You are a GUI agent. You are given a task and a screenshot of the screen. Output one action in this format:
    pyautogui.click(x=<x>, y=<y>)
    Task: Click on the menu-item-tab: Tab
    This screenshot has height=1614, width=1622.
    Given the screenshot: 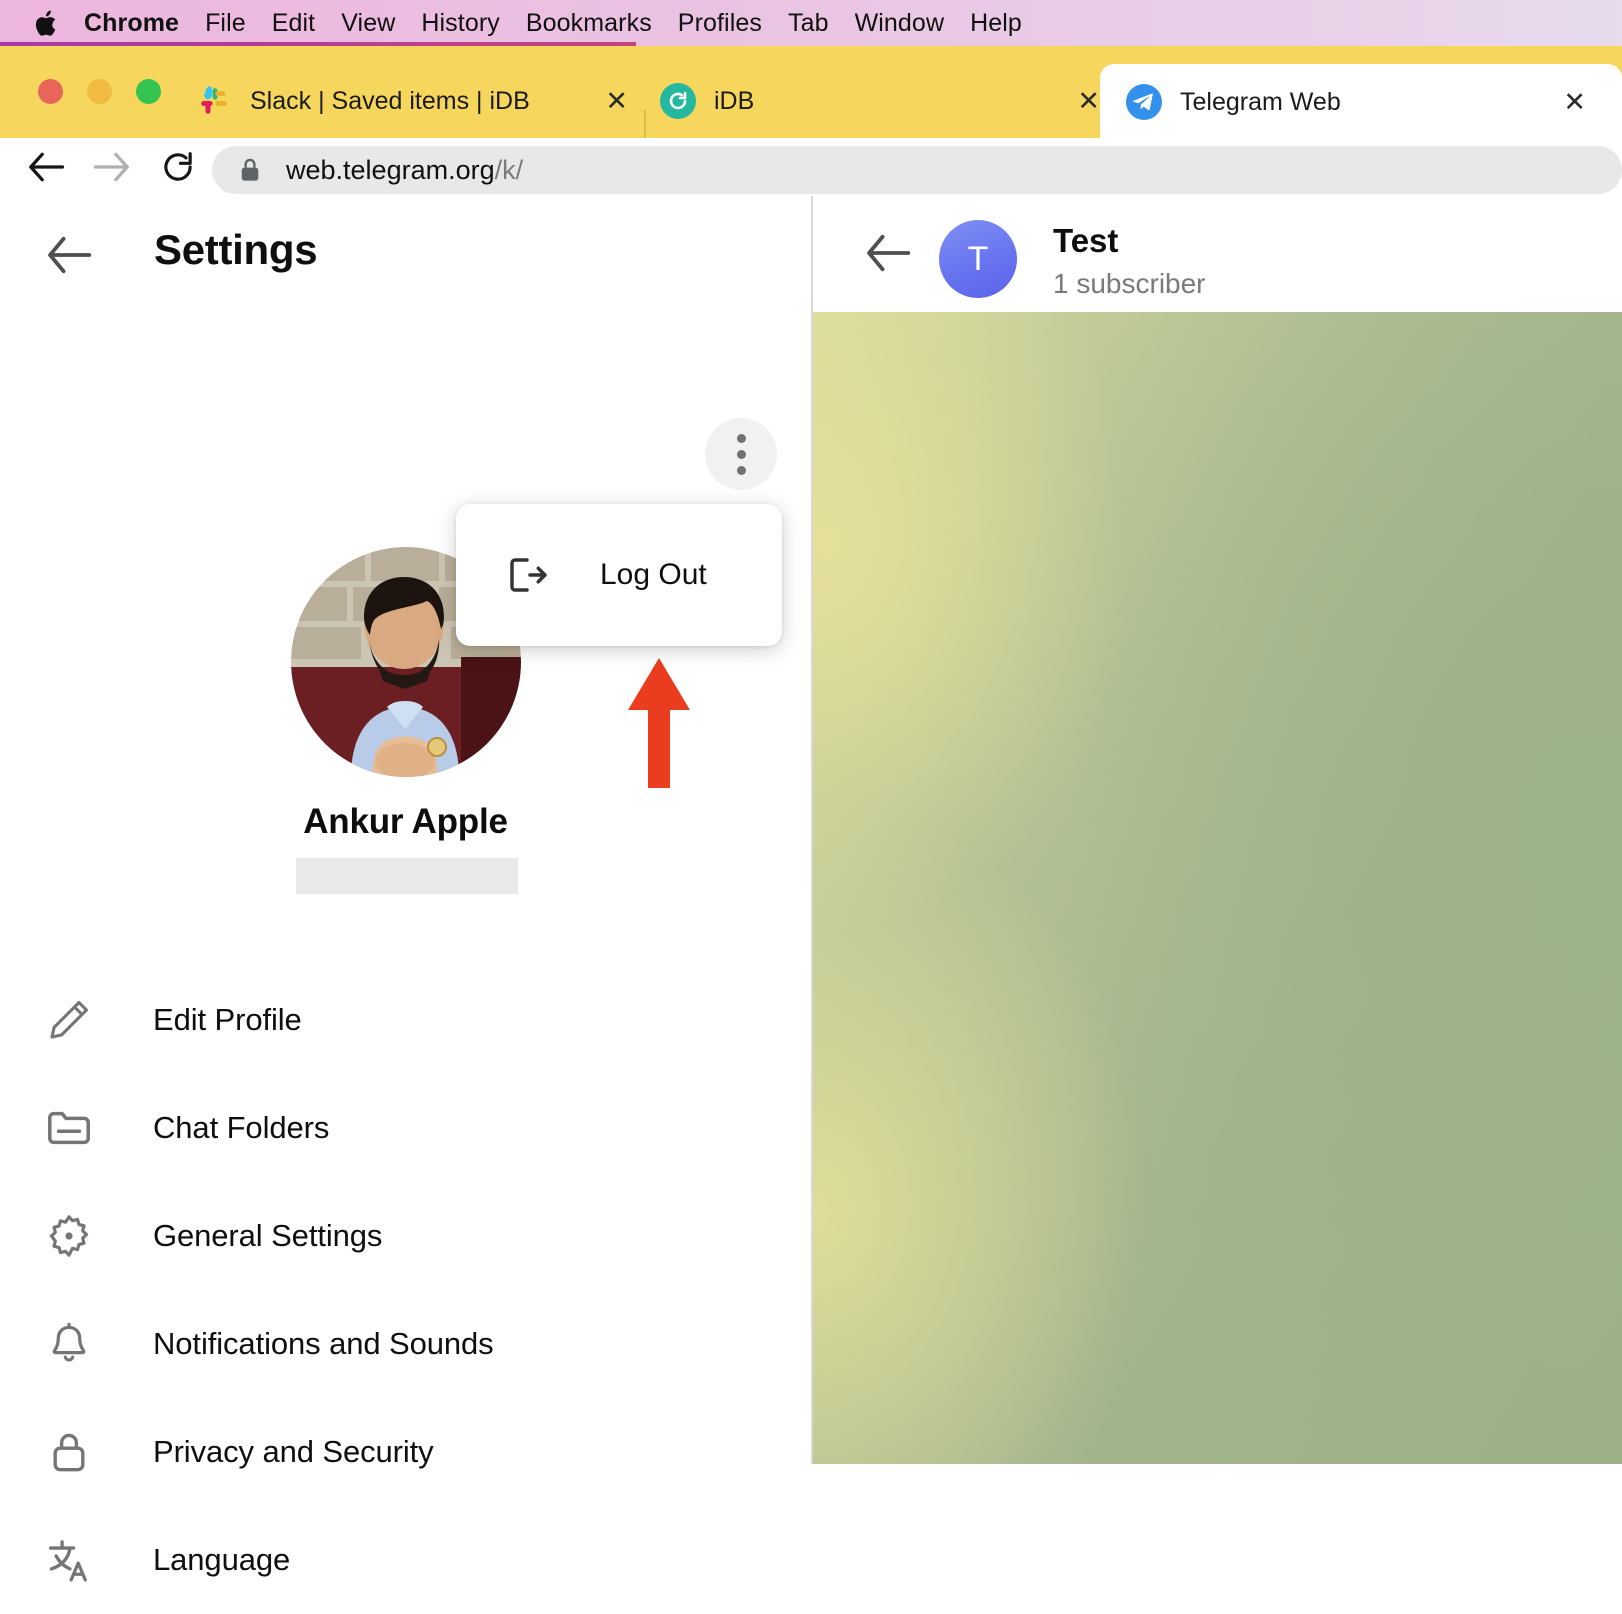 What is the action you would take?
    pyautogui.click(x=808, y=23)
    